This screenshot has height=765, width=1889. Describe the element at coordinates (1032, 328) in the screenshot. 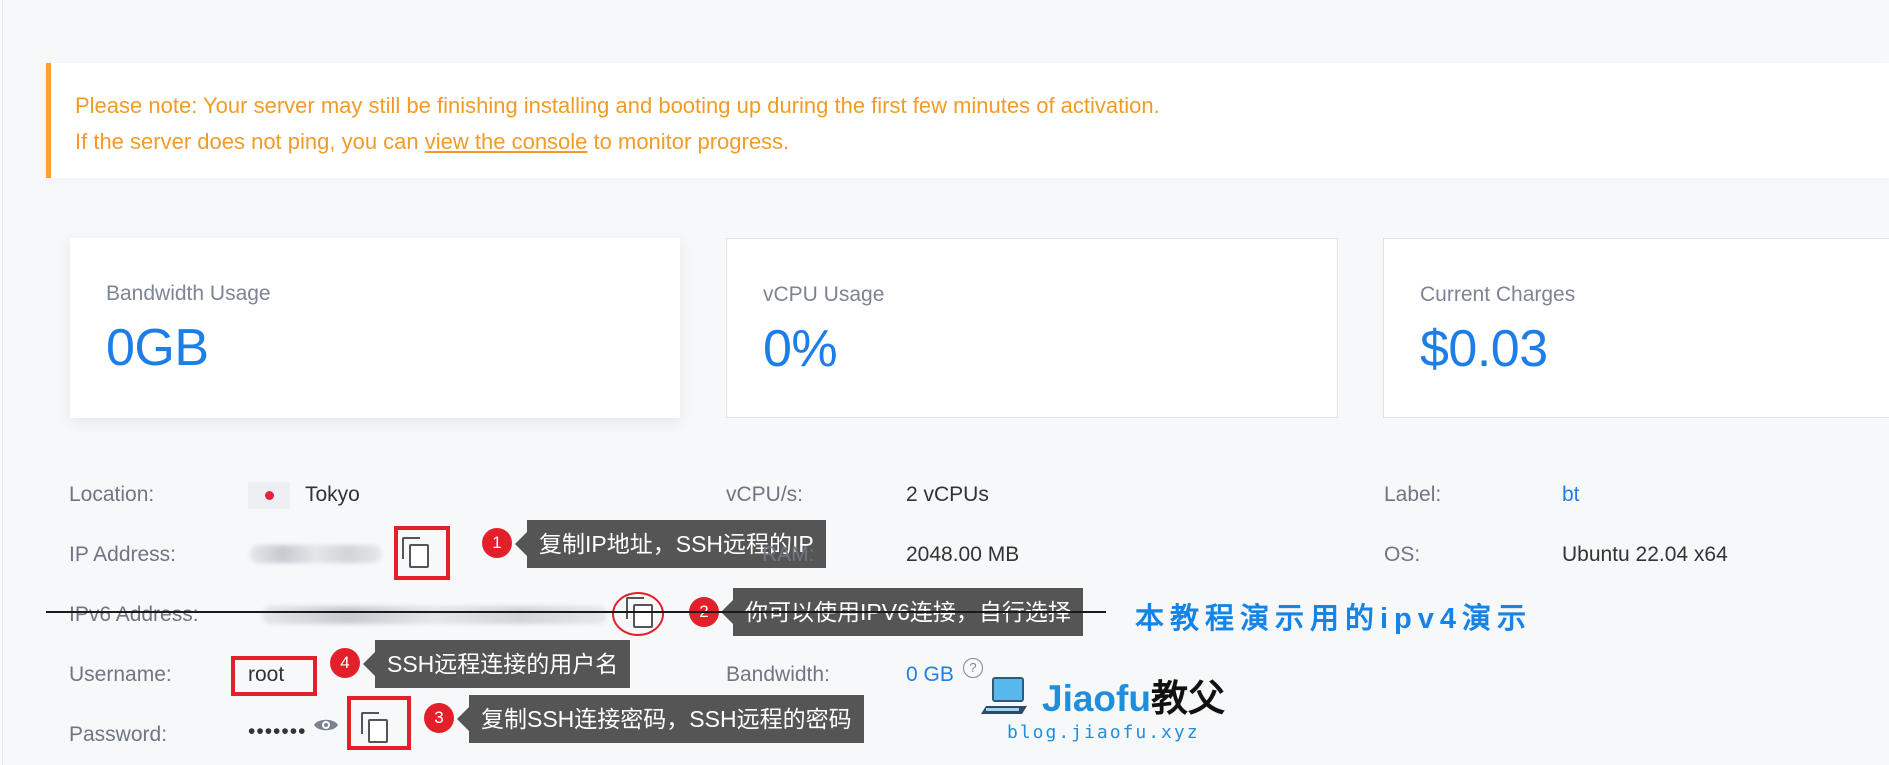

I see `vcpu-usage-card: vCPU Usage 0%` at that location.